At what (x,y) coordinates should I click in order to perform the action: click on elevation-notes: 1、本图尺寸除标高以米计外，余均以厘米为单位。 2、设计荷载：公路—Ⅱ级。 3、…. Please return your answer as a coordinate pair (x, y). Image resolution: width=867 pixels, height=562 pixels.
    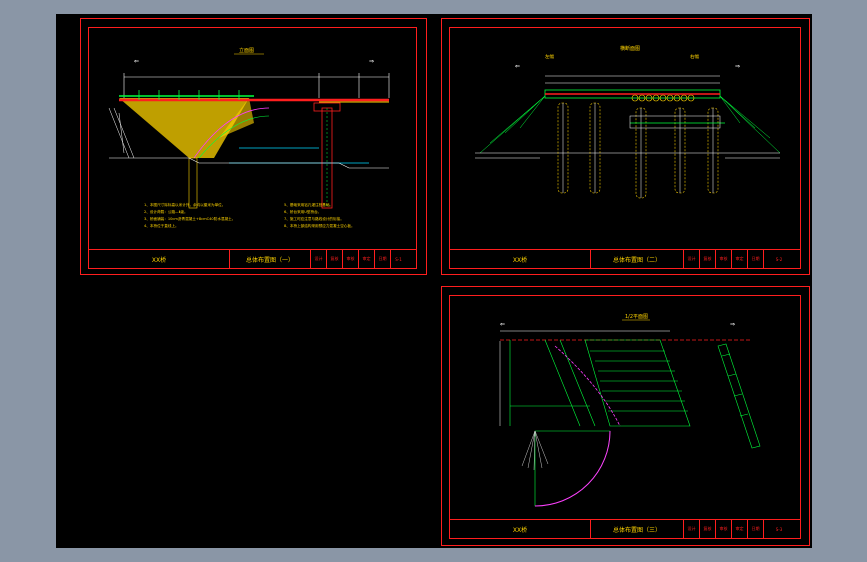
    Looking at the image, I should click on (249, 215).